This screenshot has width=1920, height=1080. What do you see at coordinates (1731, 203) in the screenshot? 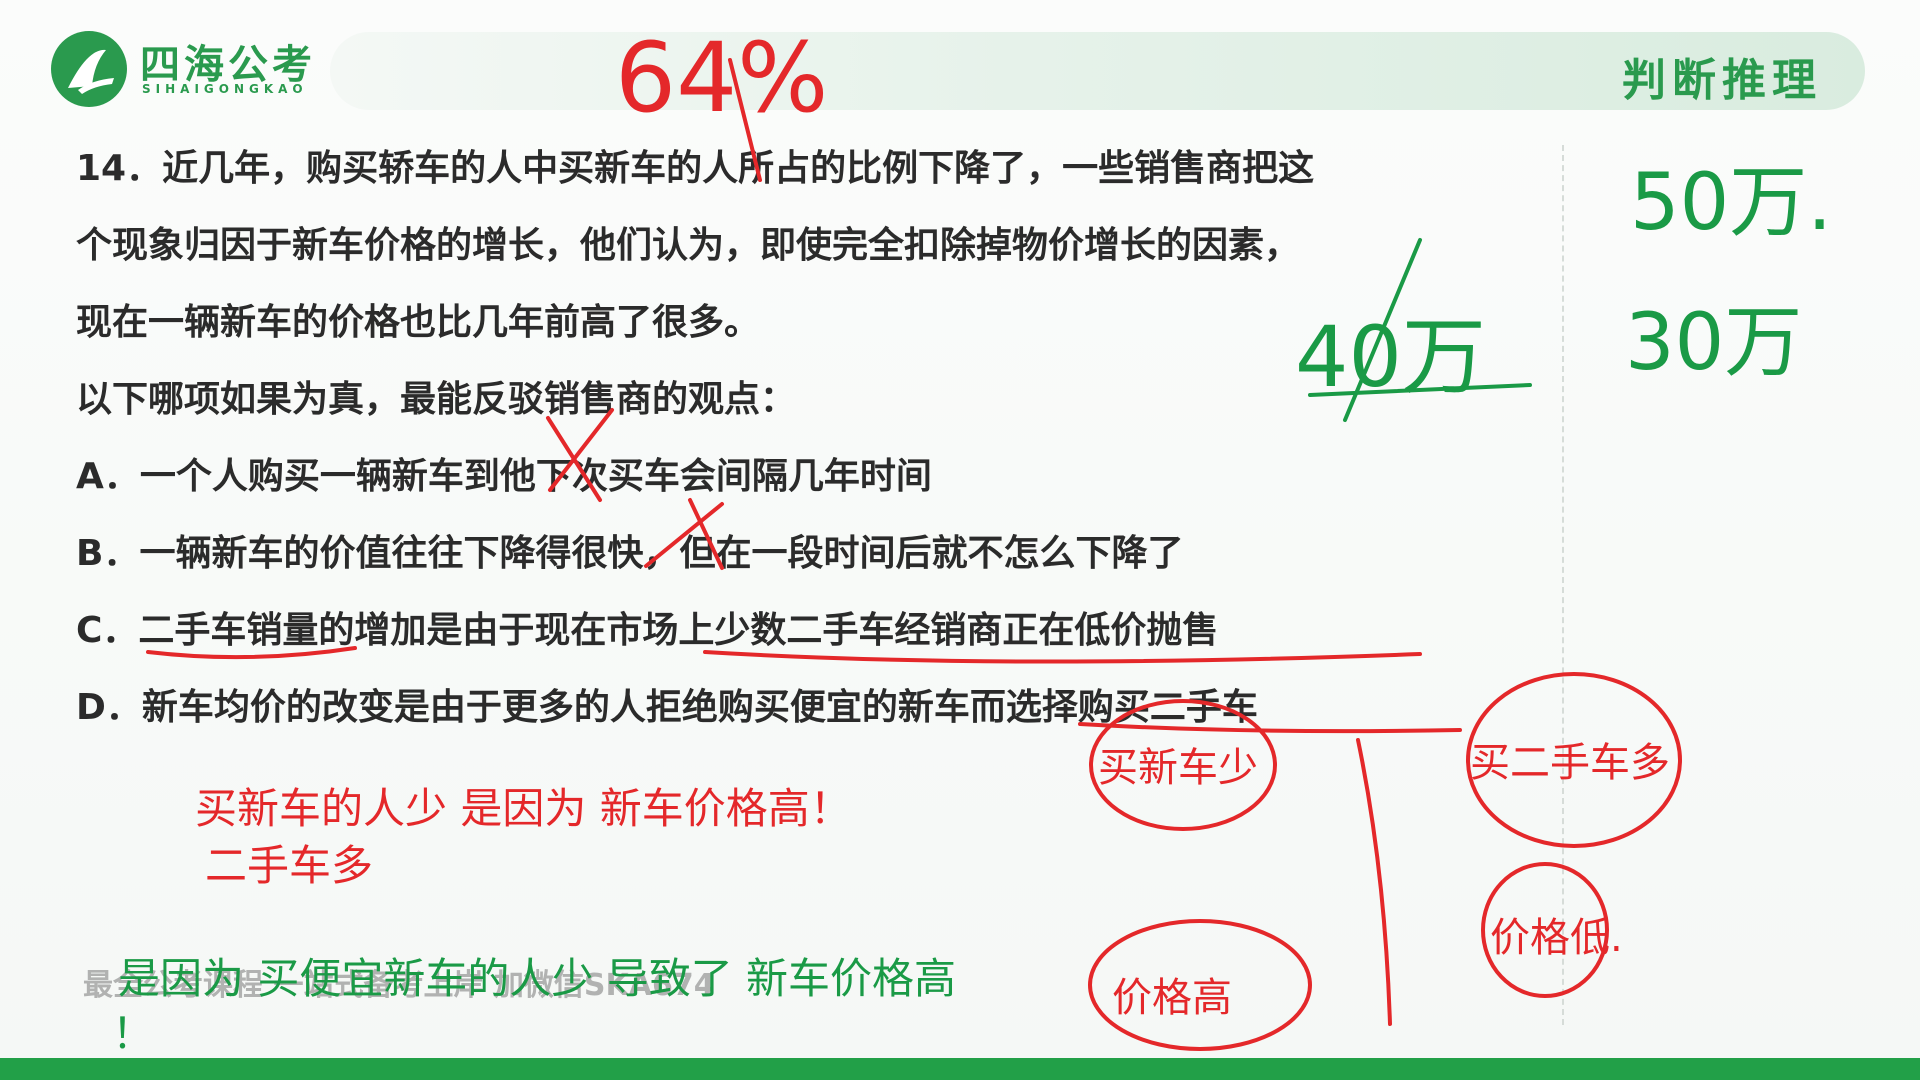
I see `note-green-right-1: 50万.` at bounding box center [1731, 203].